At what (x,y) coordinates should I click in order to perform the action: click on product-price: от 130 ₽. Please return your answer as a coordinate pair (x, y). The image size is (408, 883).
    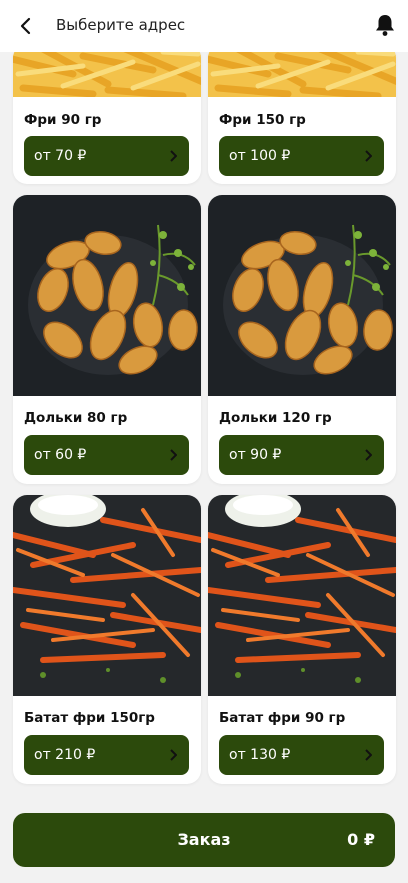
    Looking at the image, I should click on (260, 755).